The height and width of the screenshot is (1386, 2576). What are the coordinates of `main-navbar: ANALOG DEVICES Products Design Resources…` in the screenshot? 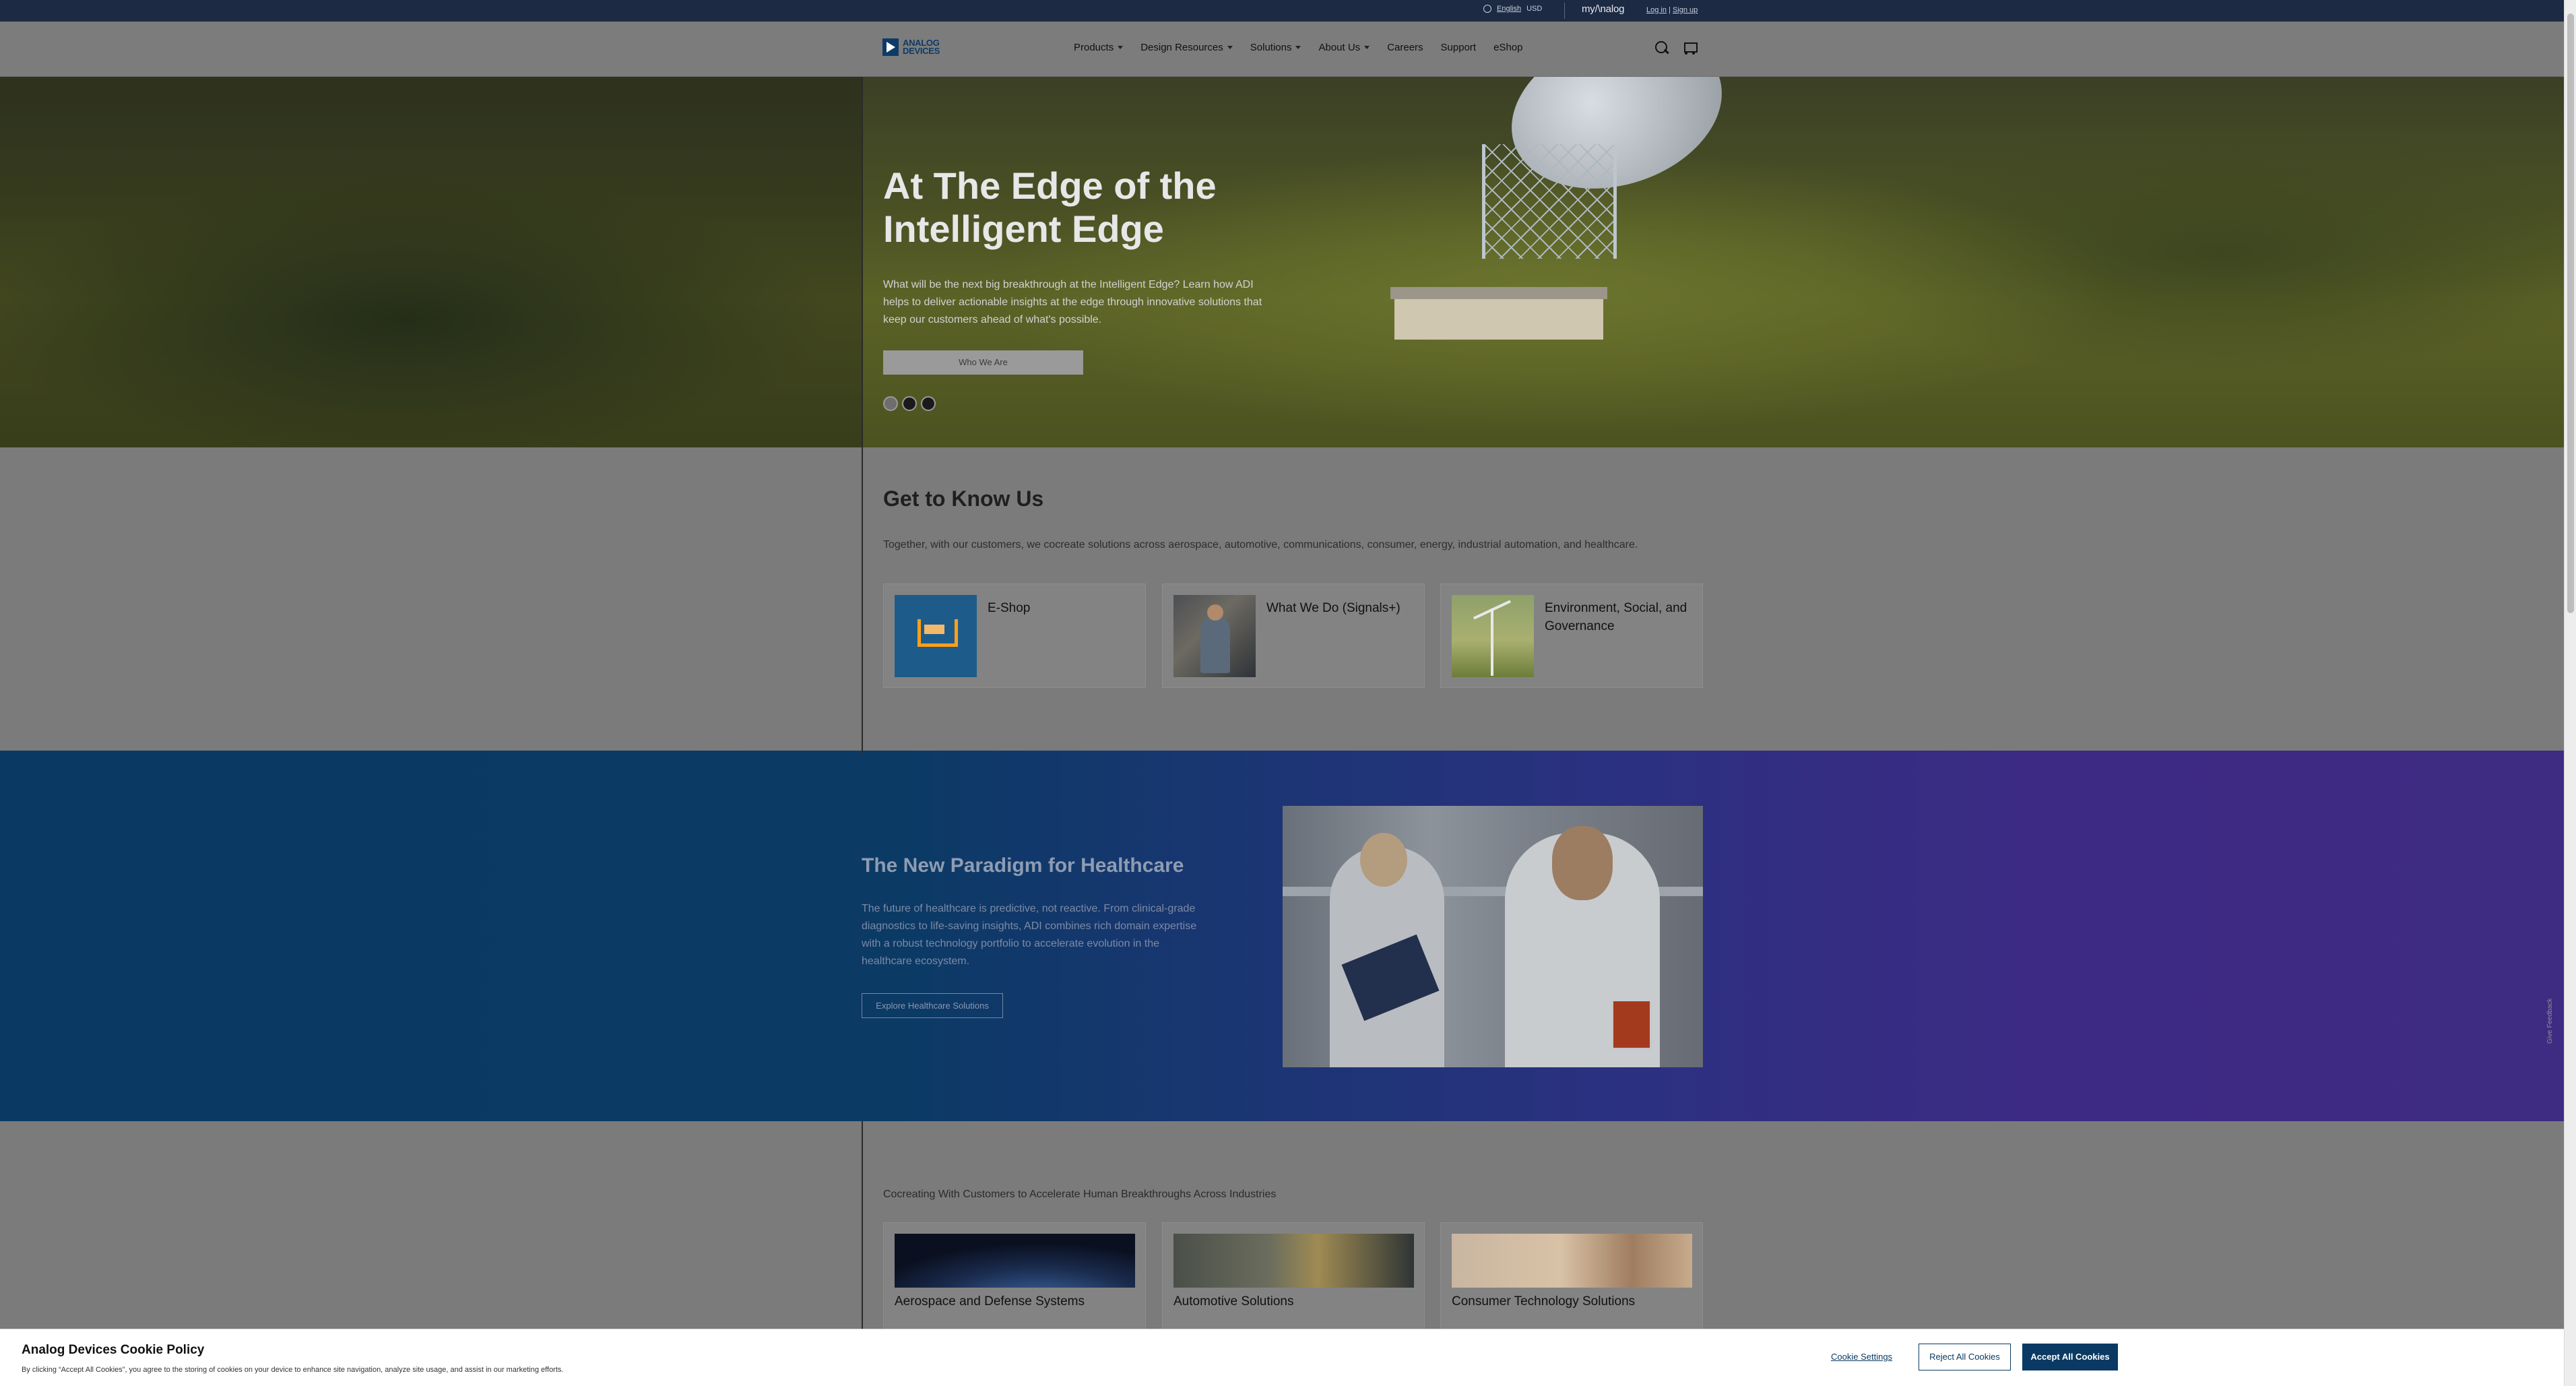 It's located at (1282, 50).